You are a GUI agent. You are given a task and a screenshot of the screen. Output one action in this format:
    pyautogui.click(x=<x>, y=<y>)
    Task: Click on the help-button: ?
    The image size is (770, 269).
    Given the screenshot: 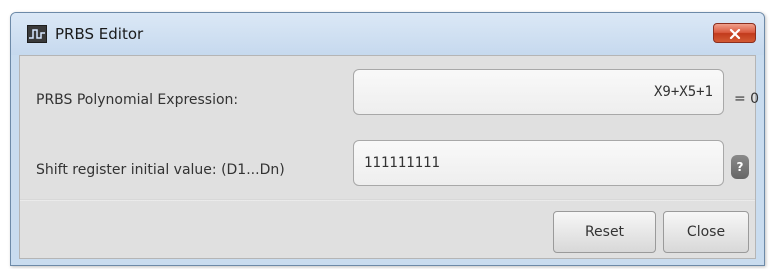 What is the action you would take?
    pyautogui.click(x=740, y=167)
    